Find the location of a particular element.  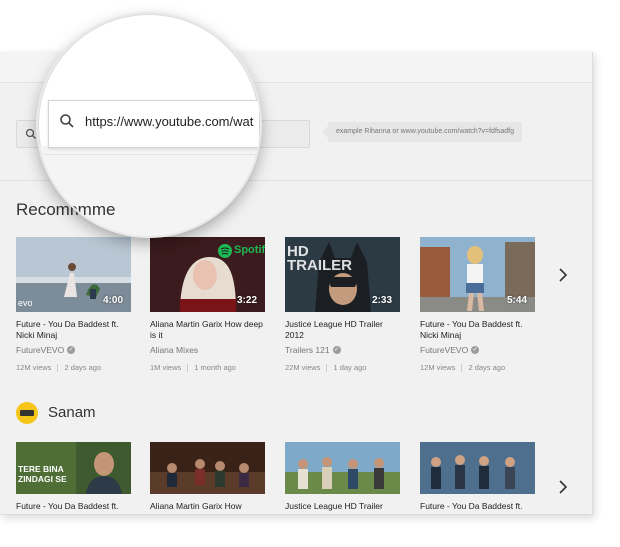

channel-name: Aliana Mixes is located at coordinates (174, 350).